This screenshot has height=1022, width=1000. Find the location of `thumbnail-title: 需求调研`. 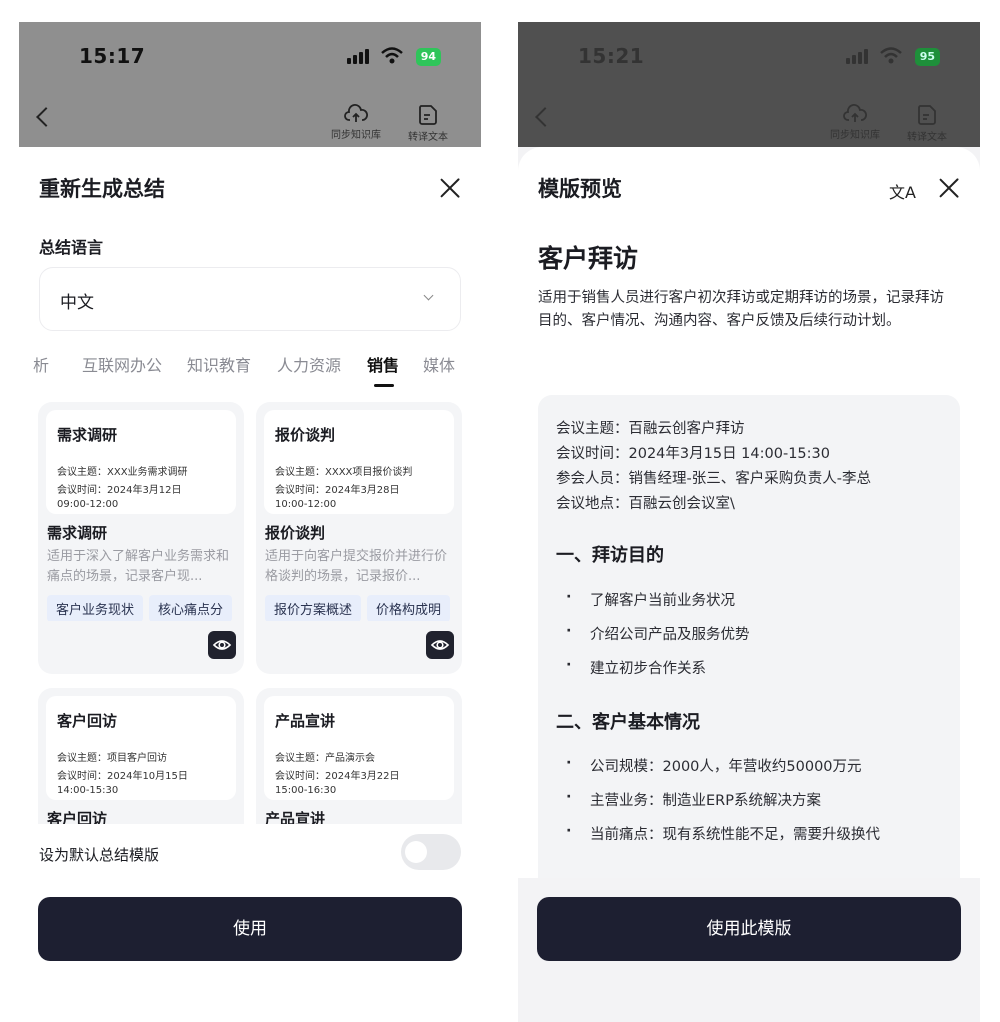

thumbnail-title: 需求调研 is located at coordinates (87, 435).